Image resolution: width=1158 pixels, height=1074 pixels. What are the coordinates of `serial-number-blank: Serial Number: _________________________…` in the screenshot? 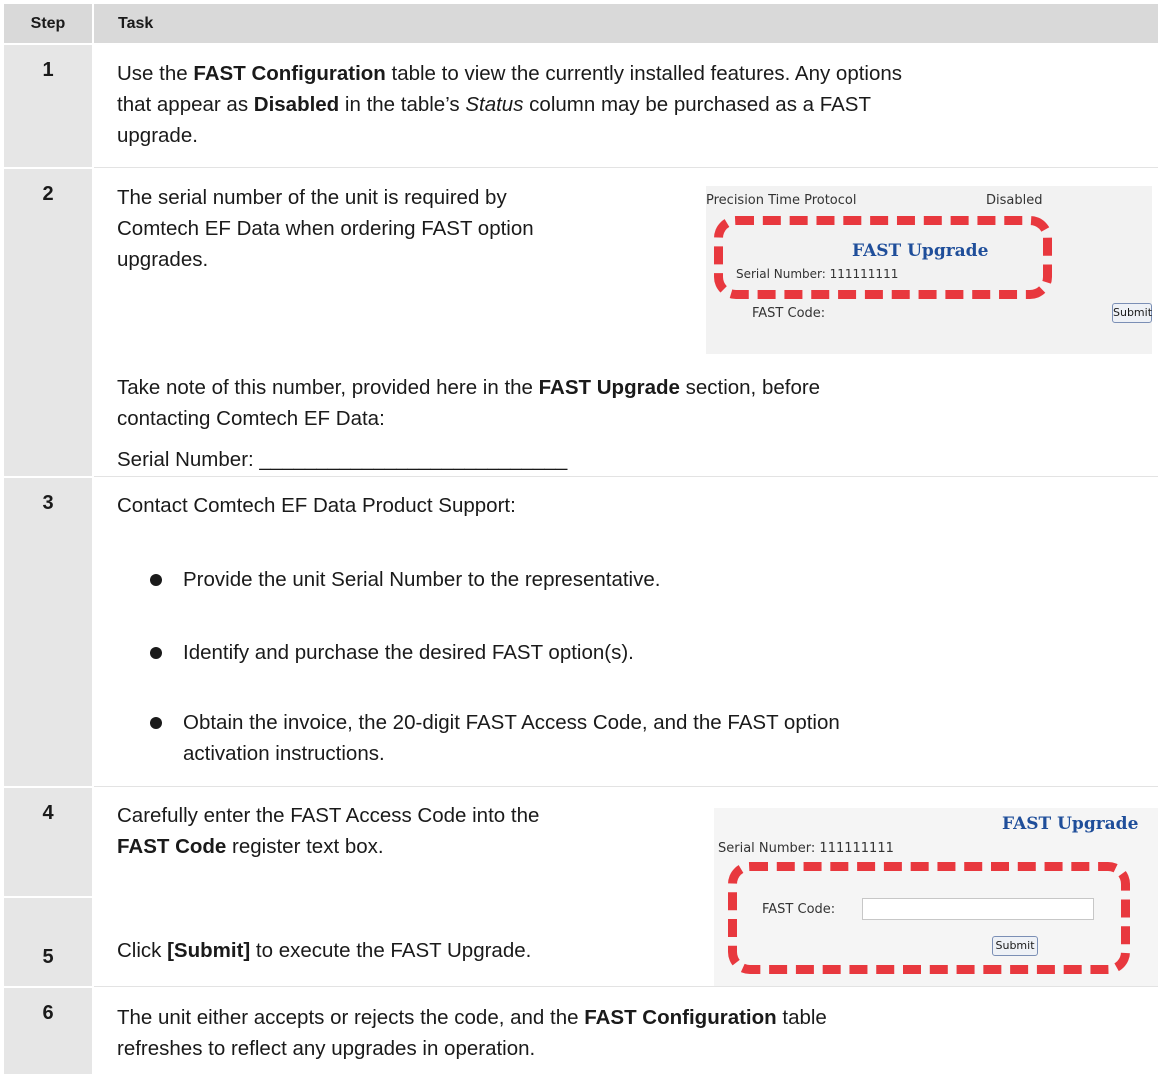 It's located at (342, 459).